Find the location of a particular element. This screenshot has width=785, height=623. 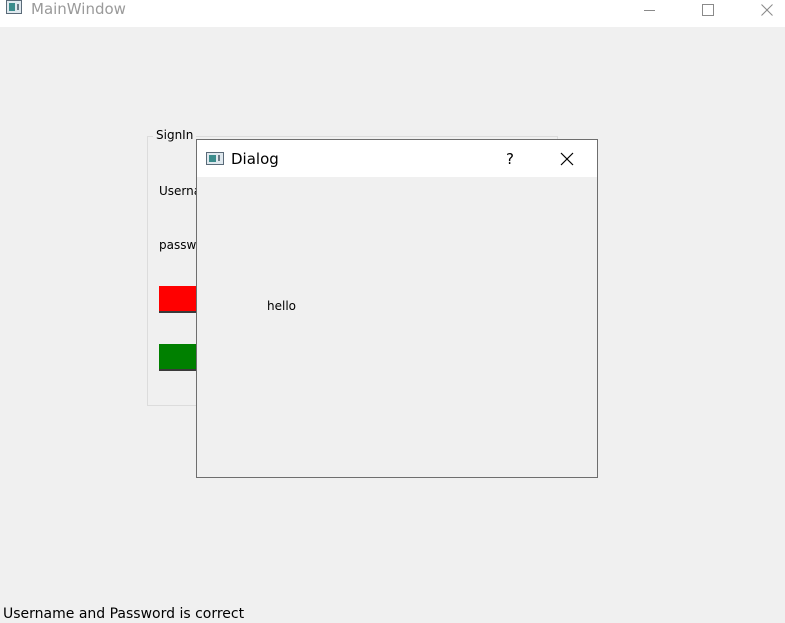

minimize-icon is located at coordinates (649, 10).